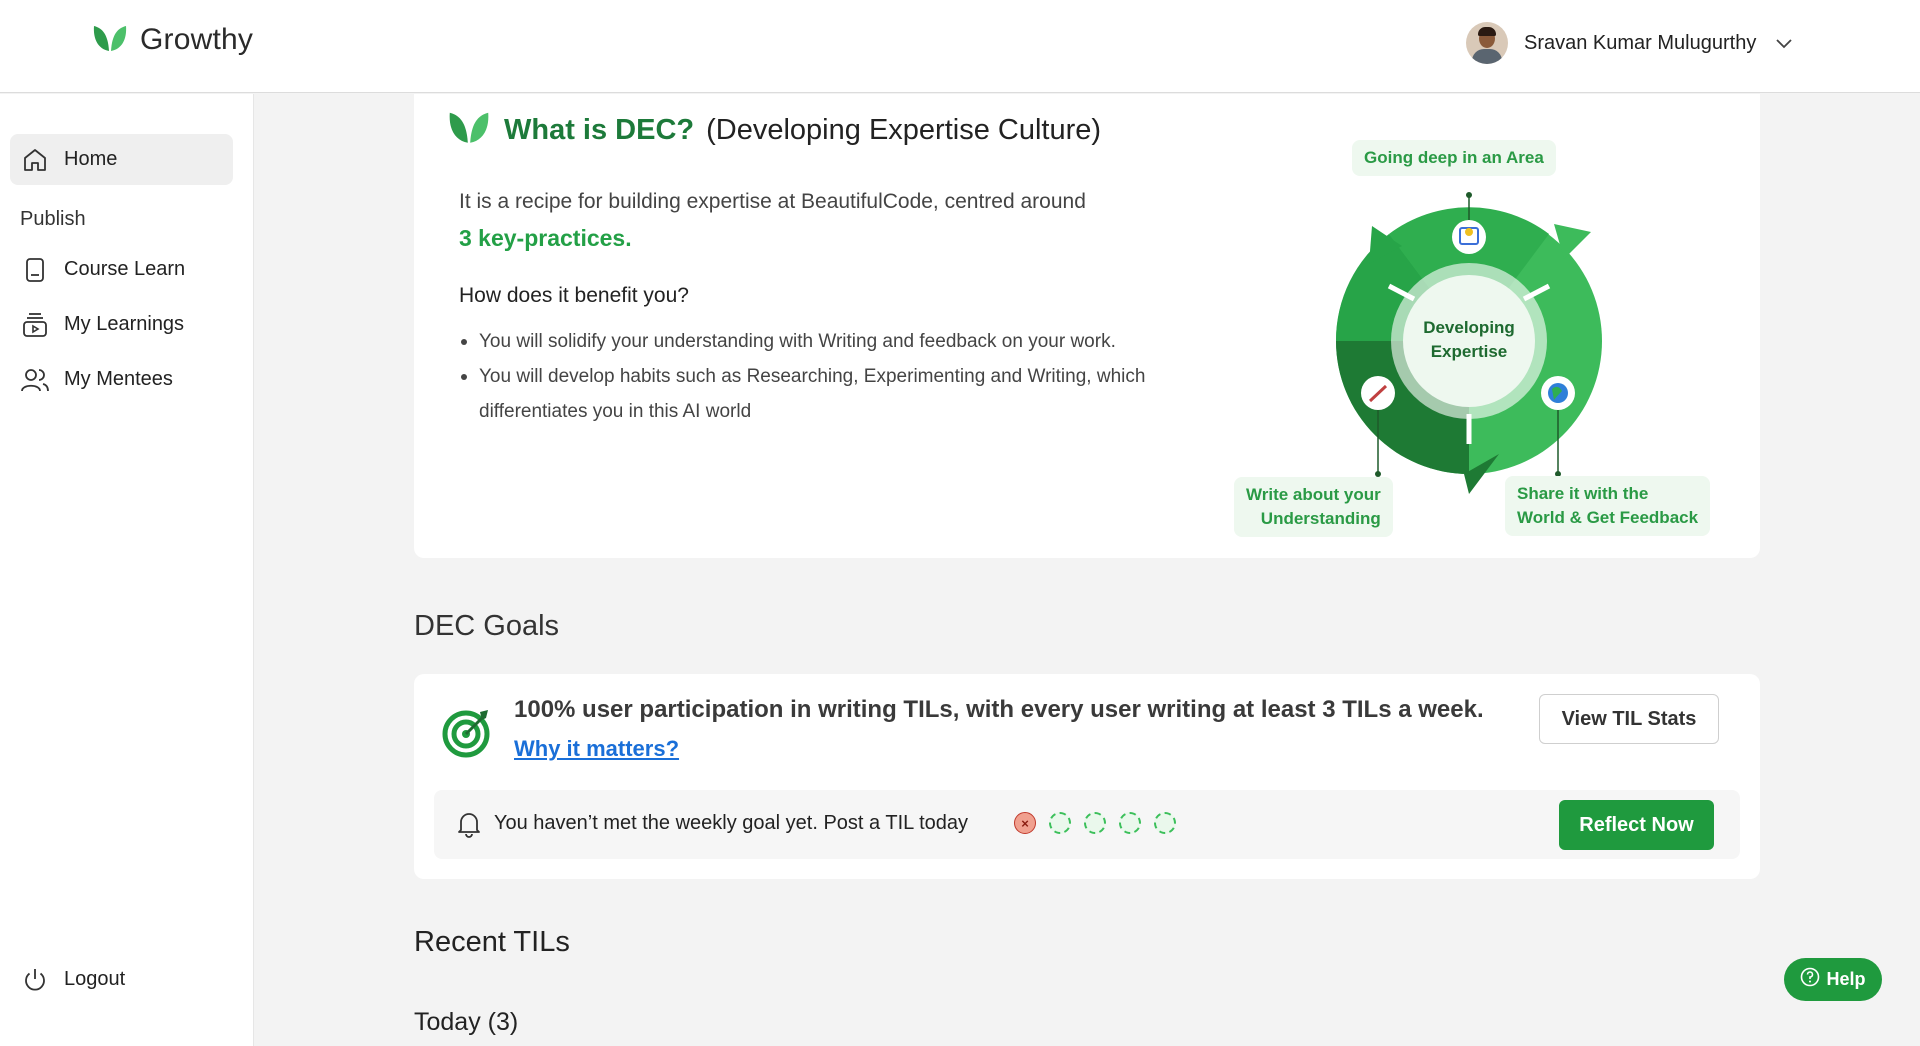 The image size is (1920, 1046). Describe the element at coordinates (1583, 493) in the screenshot. I see `label-right-line-1: Share it with the` at that location.